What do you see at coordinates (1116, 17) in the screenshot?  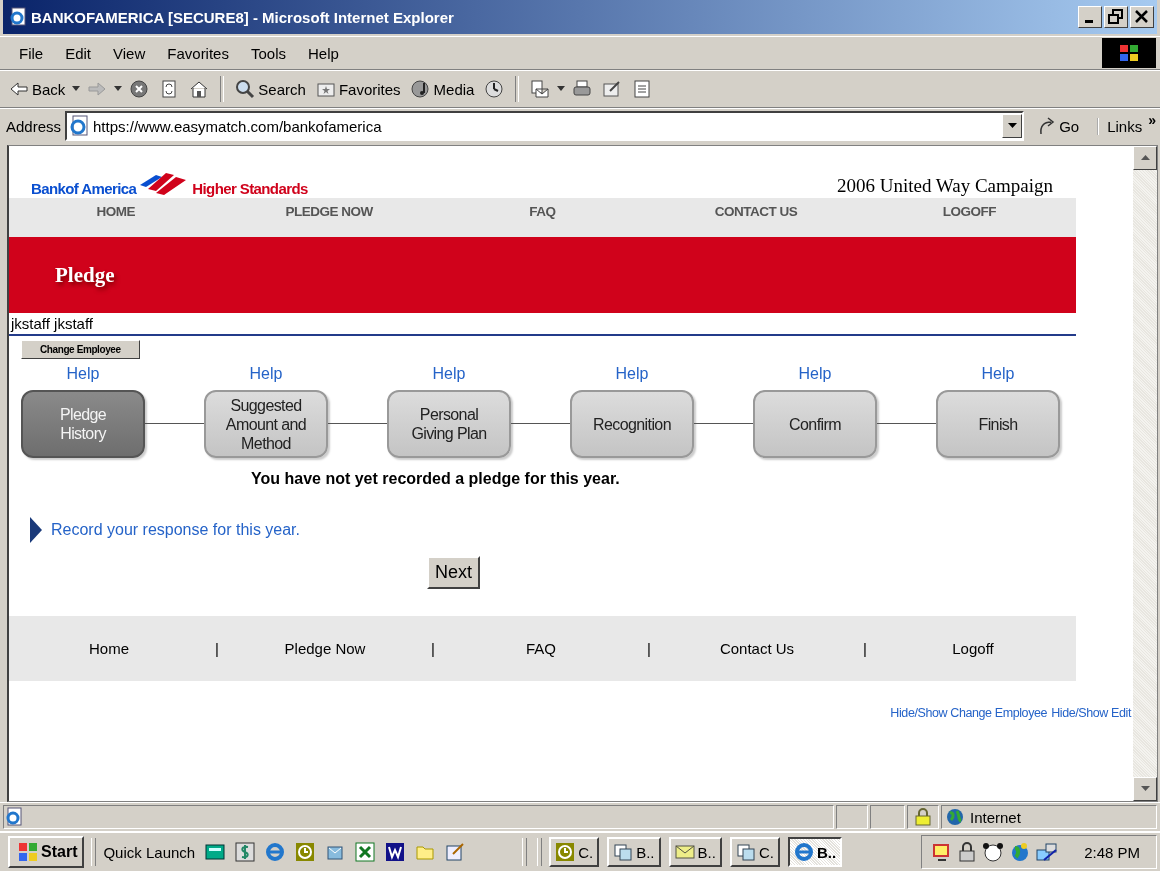 I see `restore-icon` at bounding box center [1116, 17].